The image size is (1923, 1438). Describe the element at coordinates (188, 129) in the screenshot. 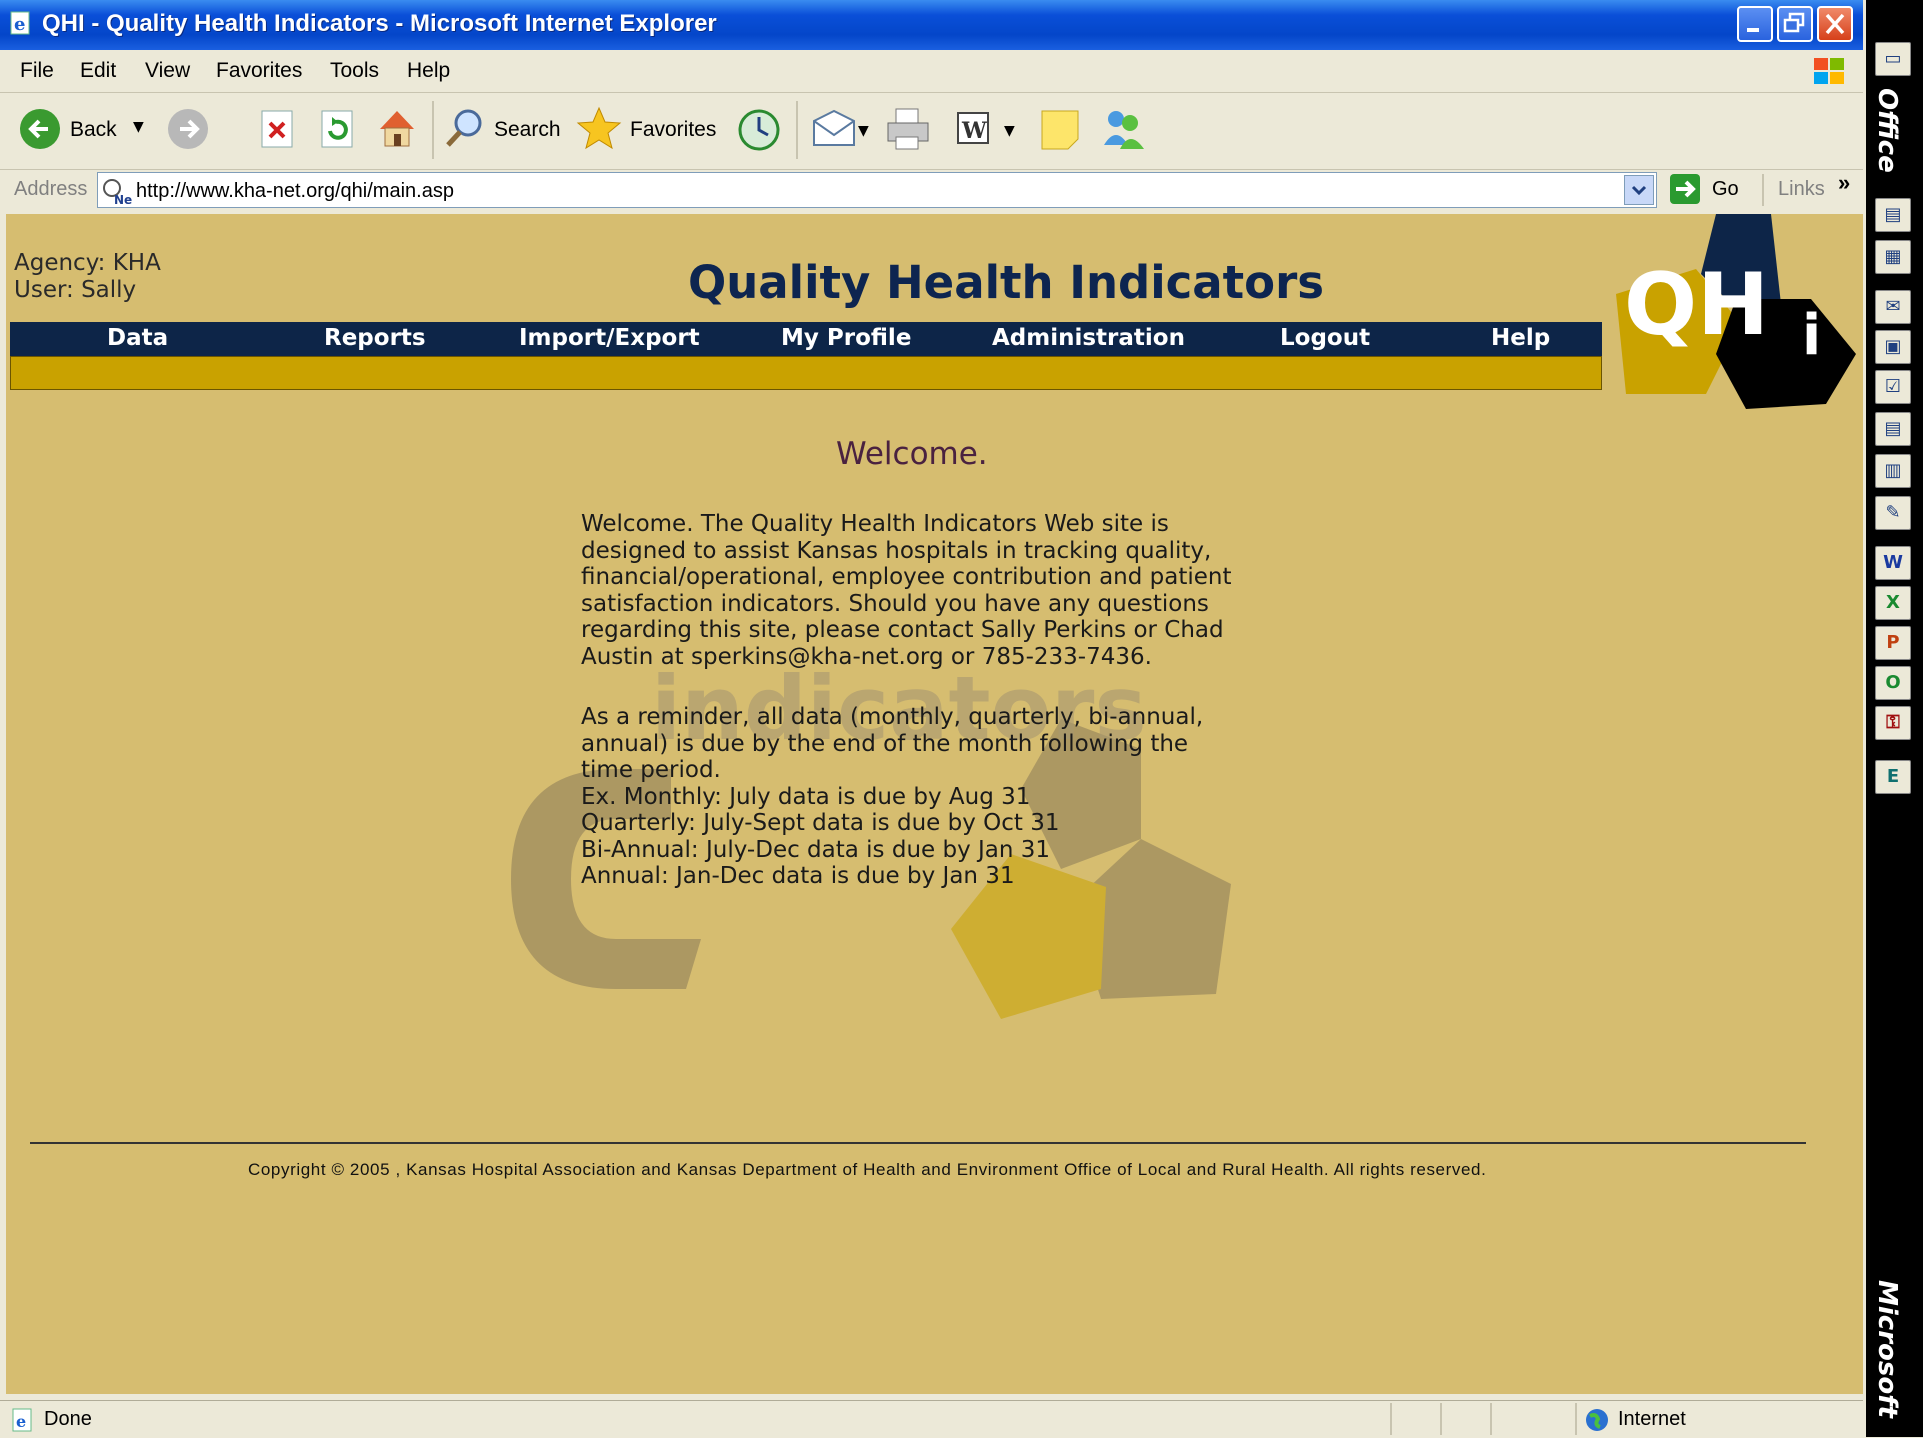

I see `forward-arrow-icon` at that location.